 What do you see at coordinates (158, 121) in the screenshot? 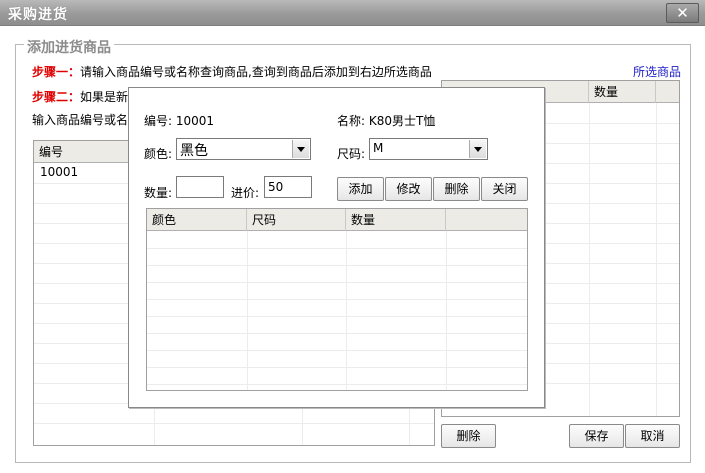
I see `code-label-text: 编号:` at bounding box center [158, 121].